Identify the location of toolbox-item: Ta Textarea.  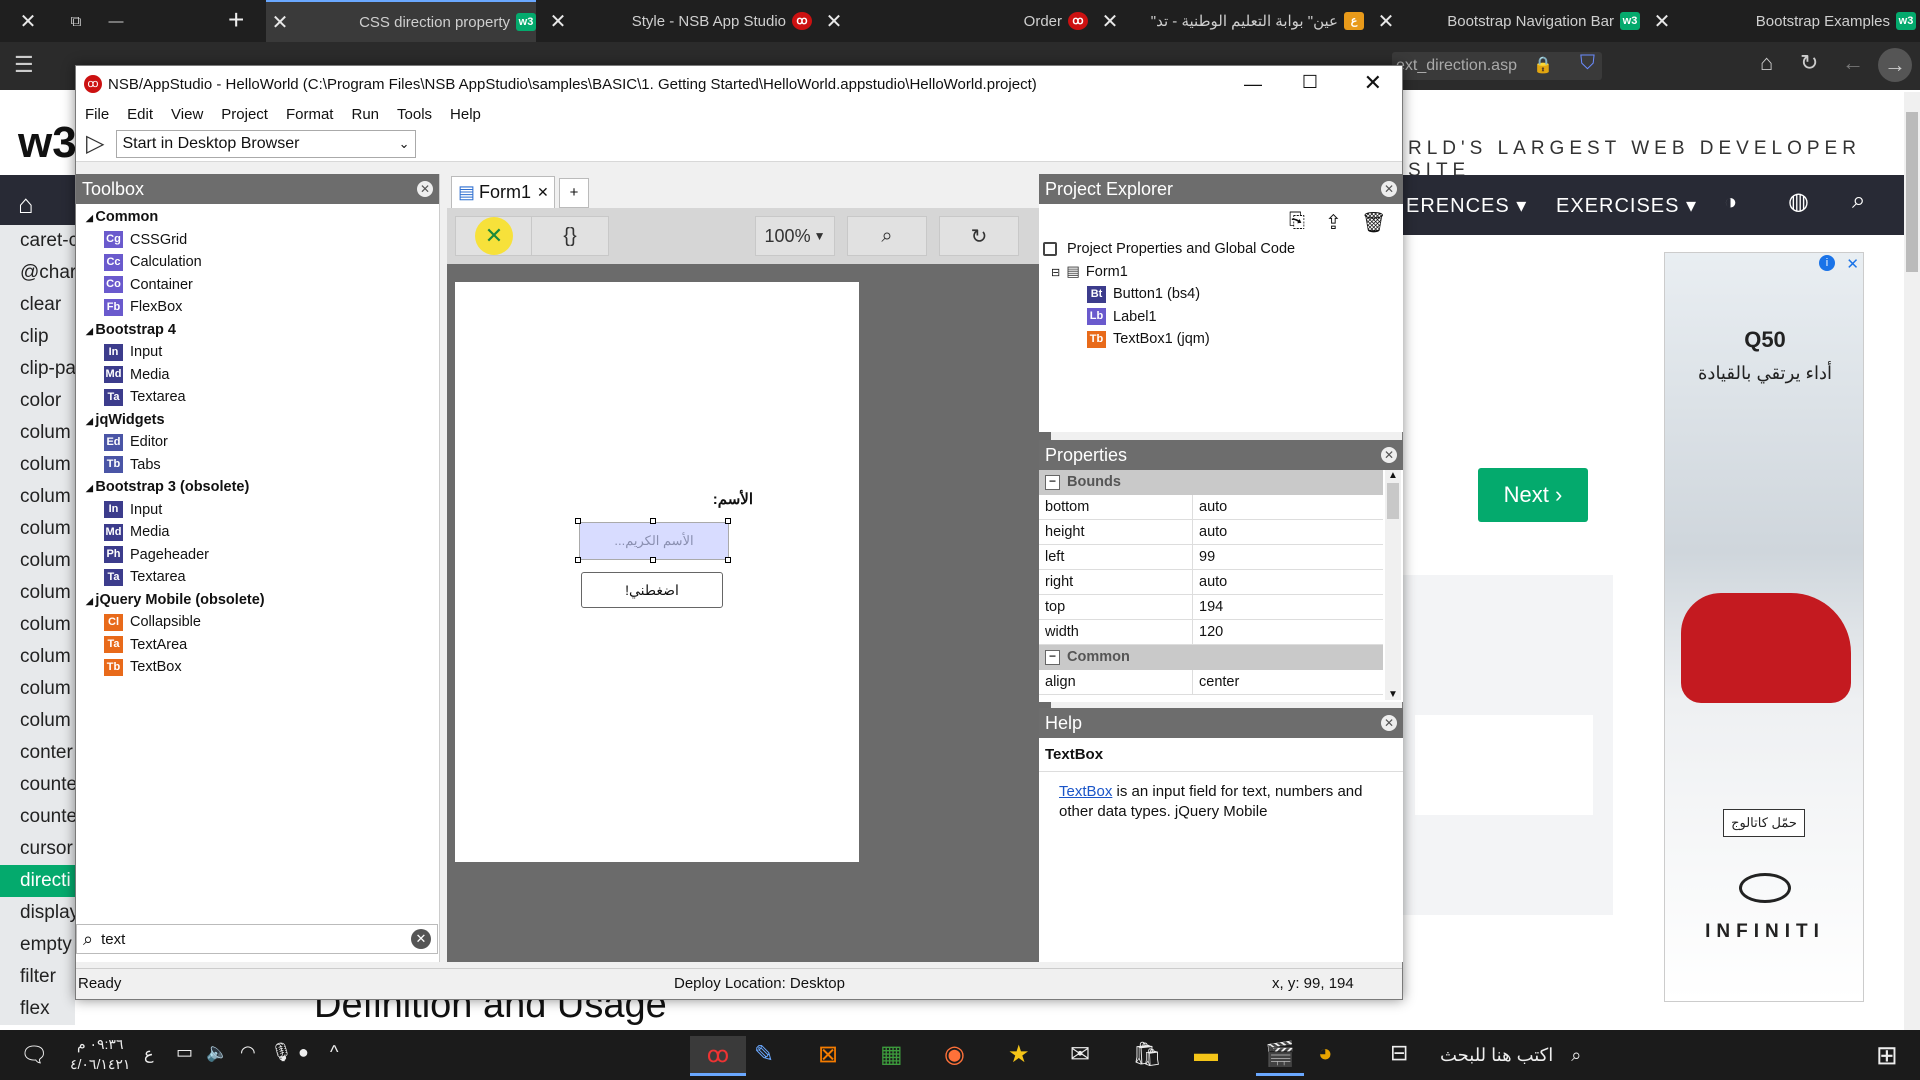
(257, 577).